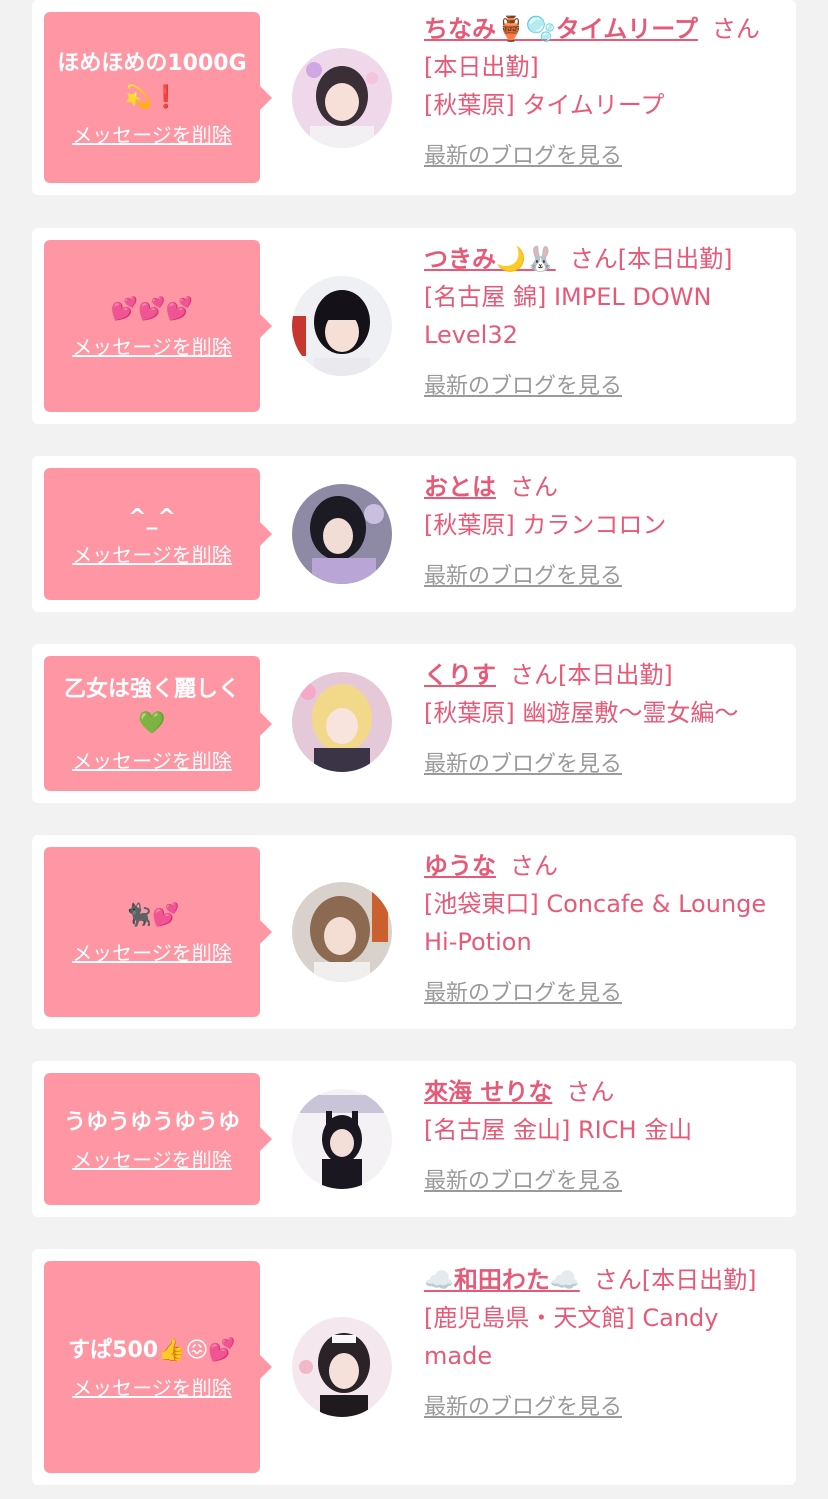 This screenshot has width=828, height=1499. What do you see at coordinates (152, 309) in the screenshot?
I see `message-text: 💕💕💕` at bounding box center [152, 309].